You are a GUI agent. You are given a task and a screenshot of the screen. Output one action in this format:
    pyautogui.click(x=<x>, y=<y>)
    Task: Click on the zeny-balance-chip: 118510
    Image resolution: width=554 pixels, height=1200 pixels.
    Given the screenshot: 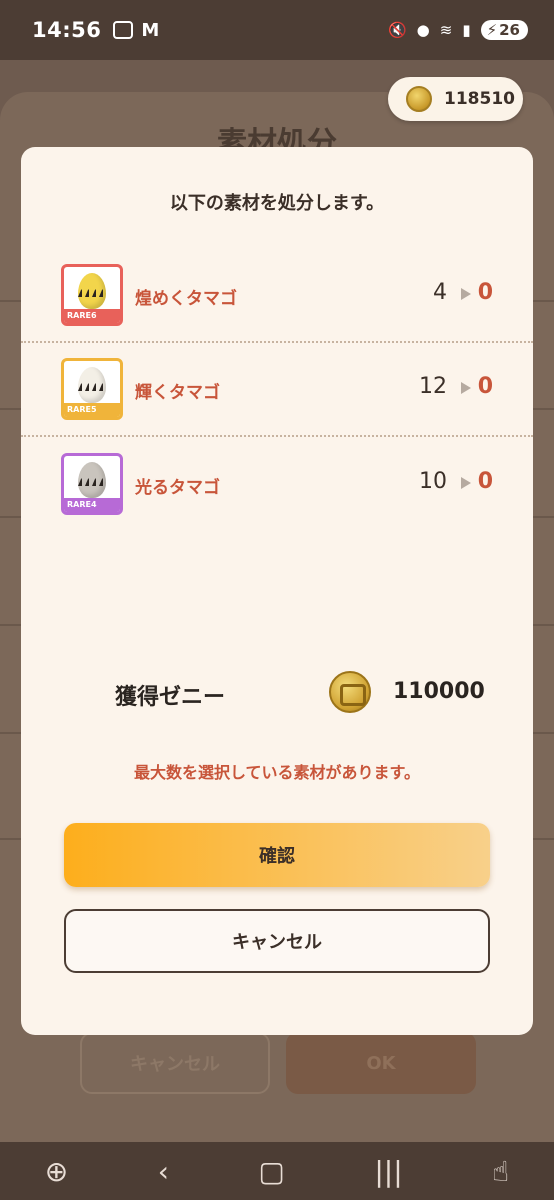 What is the action you would take?
    pyautogui.click(x=455, y=99)
    